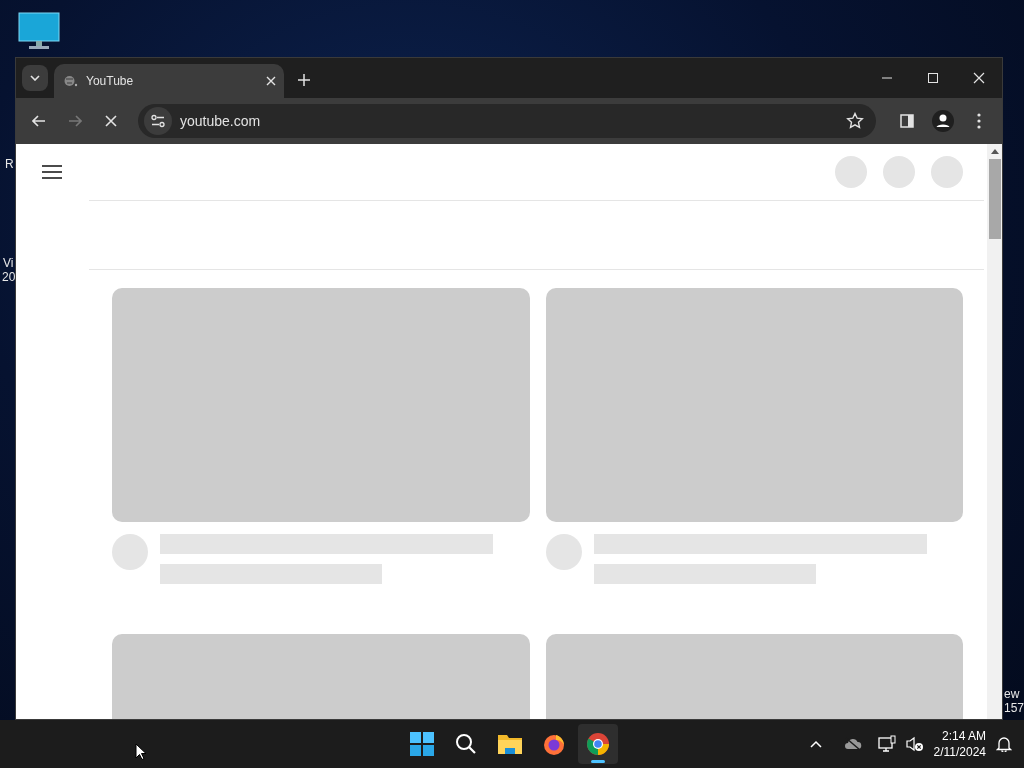  What do you see at coordinates (158, 121) in the screenshot?
I see `site-settings-icon` at bounding box center [158, 121].